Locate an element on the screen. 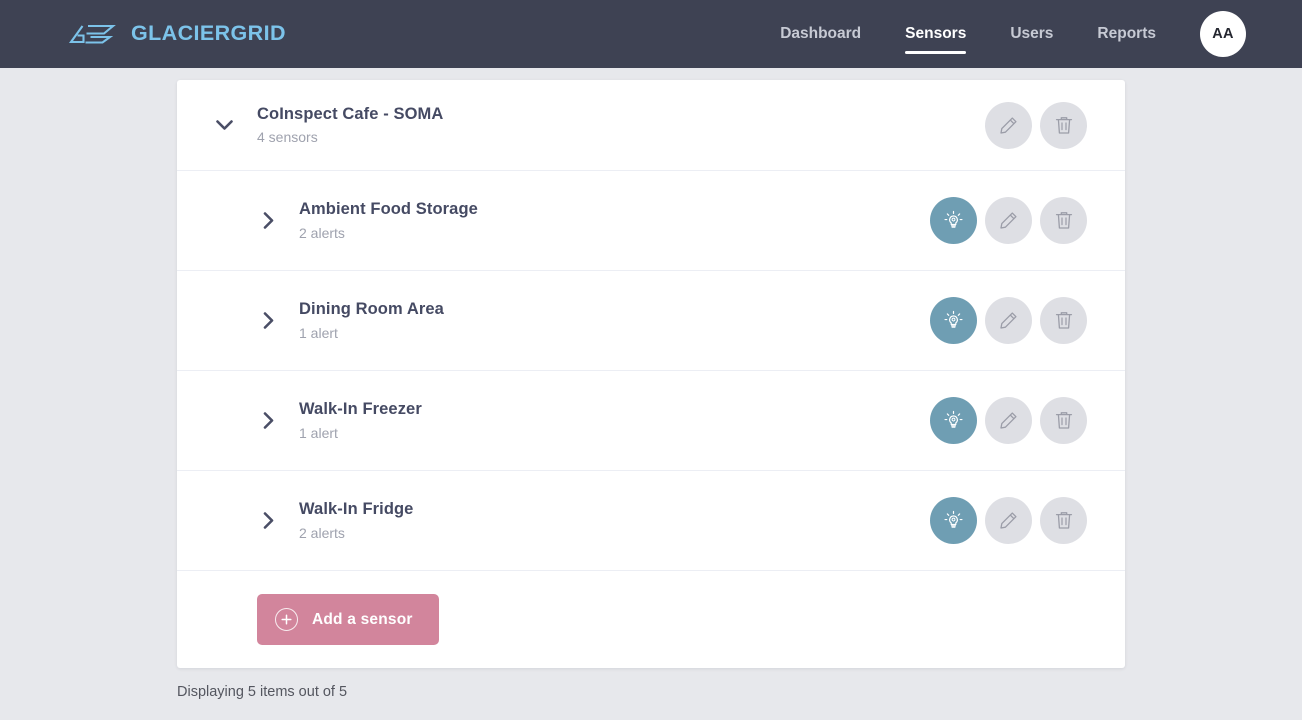  sensor-labels: Ambient Food Storage 2 alerts is located at coordinates (388, 220).